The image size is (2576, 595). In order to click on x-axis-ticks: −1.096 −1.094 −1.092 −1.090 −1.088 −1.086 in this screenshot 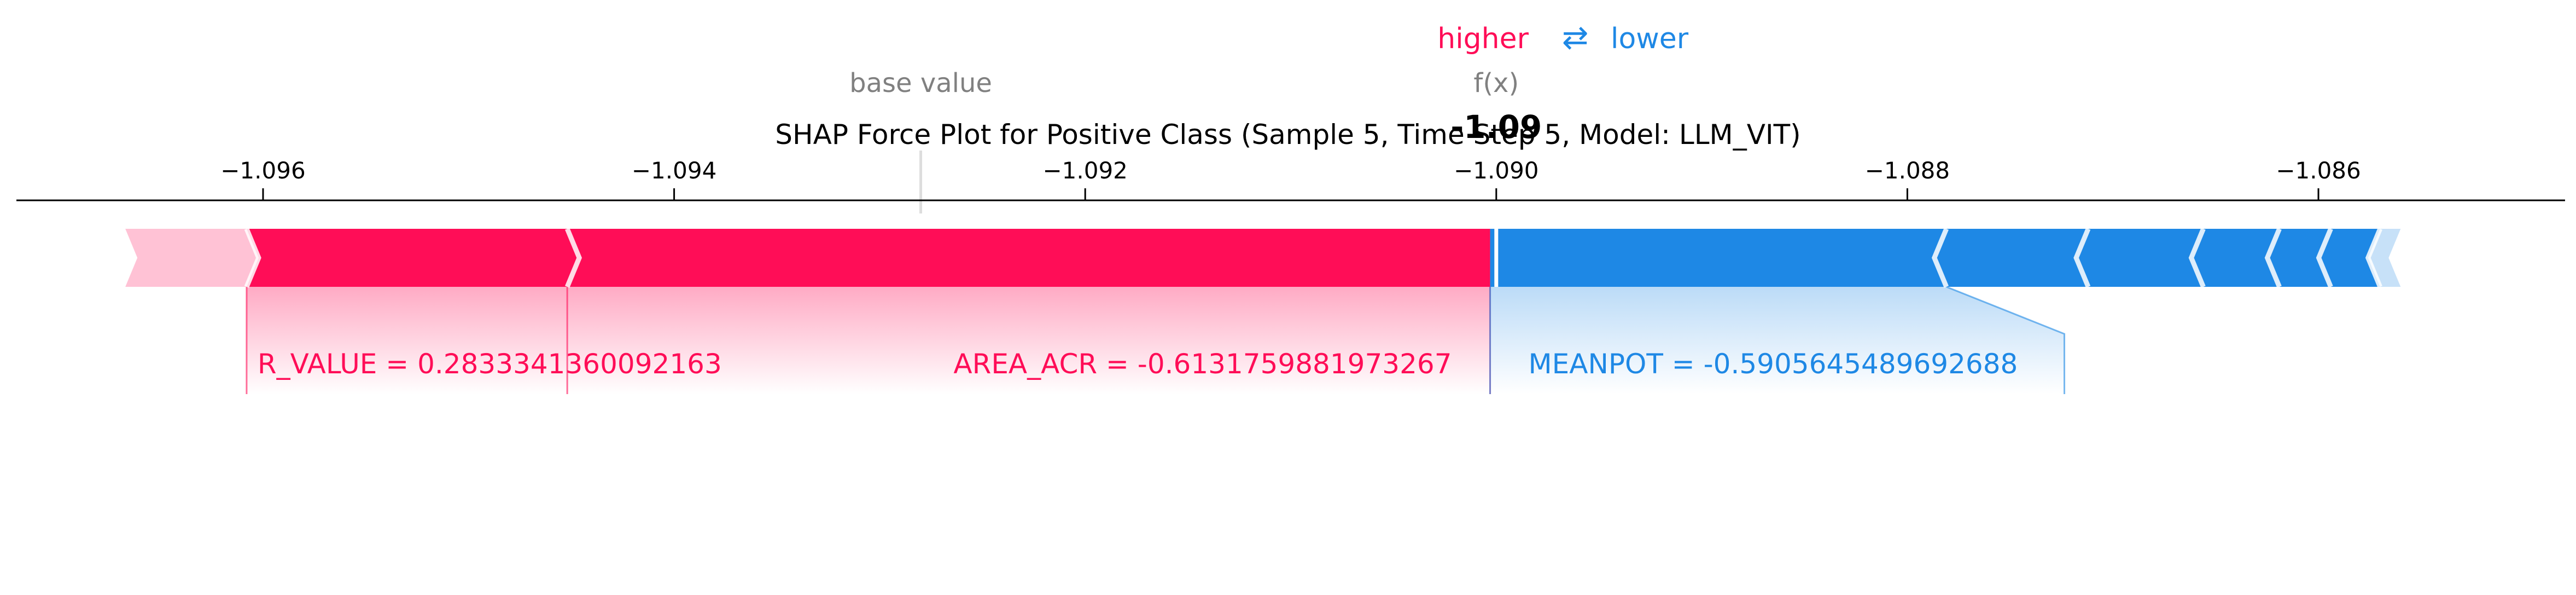, I will do `click(1290, 178)`.